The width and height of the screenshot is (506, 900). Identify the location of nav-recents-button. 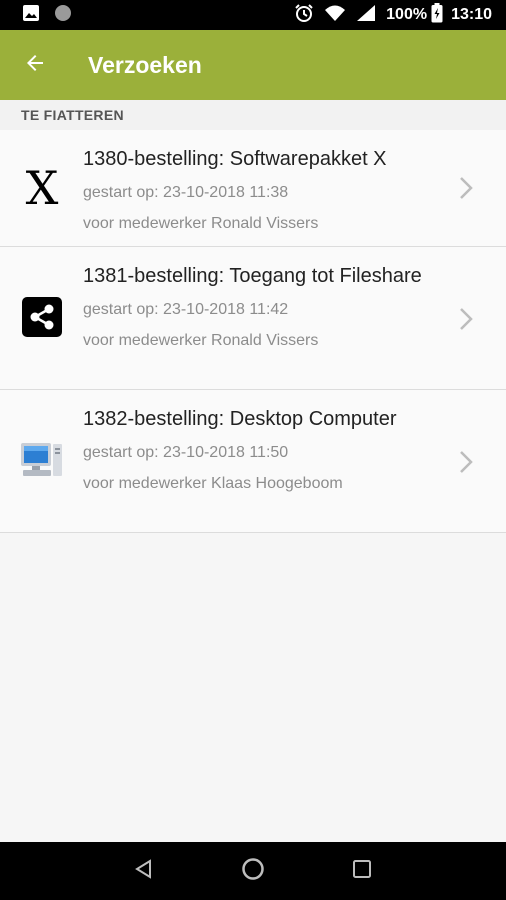
(362, 871).